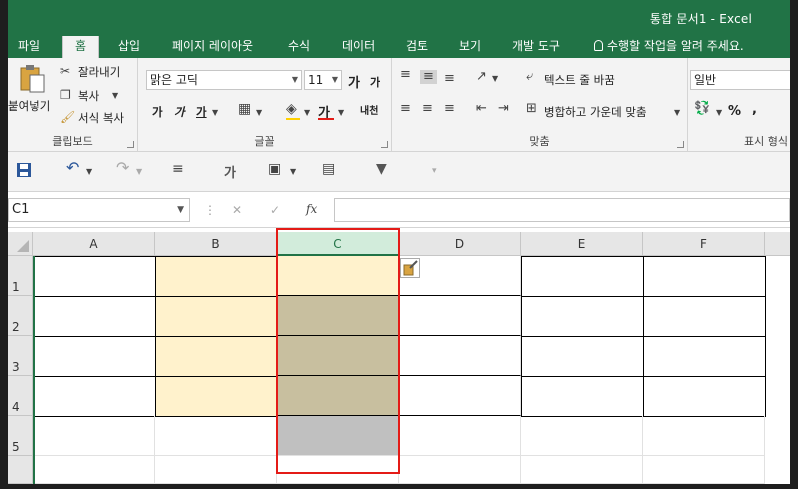  What do you see at coordinates (20, 436) in the screenshot?
I see `row-header-5: 5` at bounding box center [20, 436].